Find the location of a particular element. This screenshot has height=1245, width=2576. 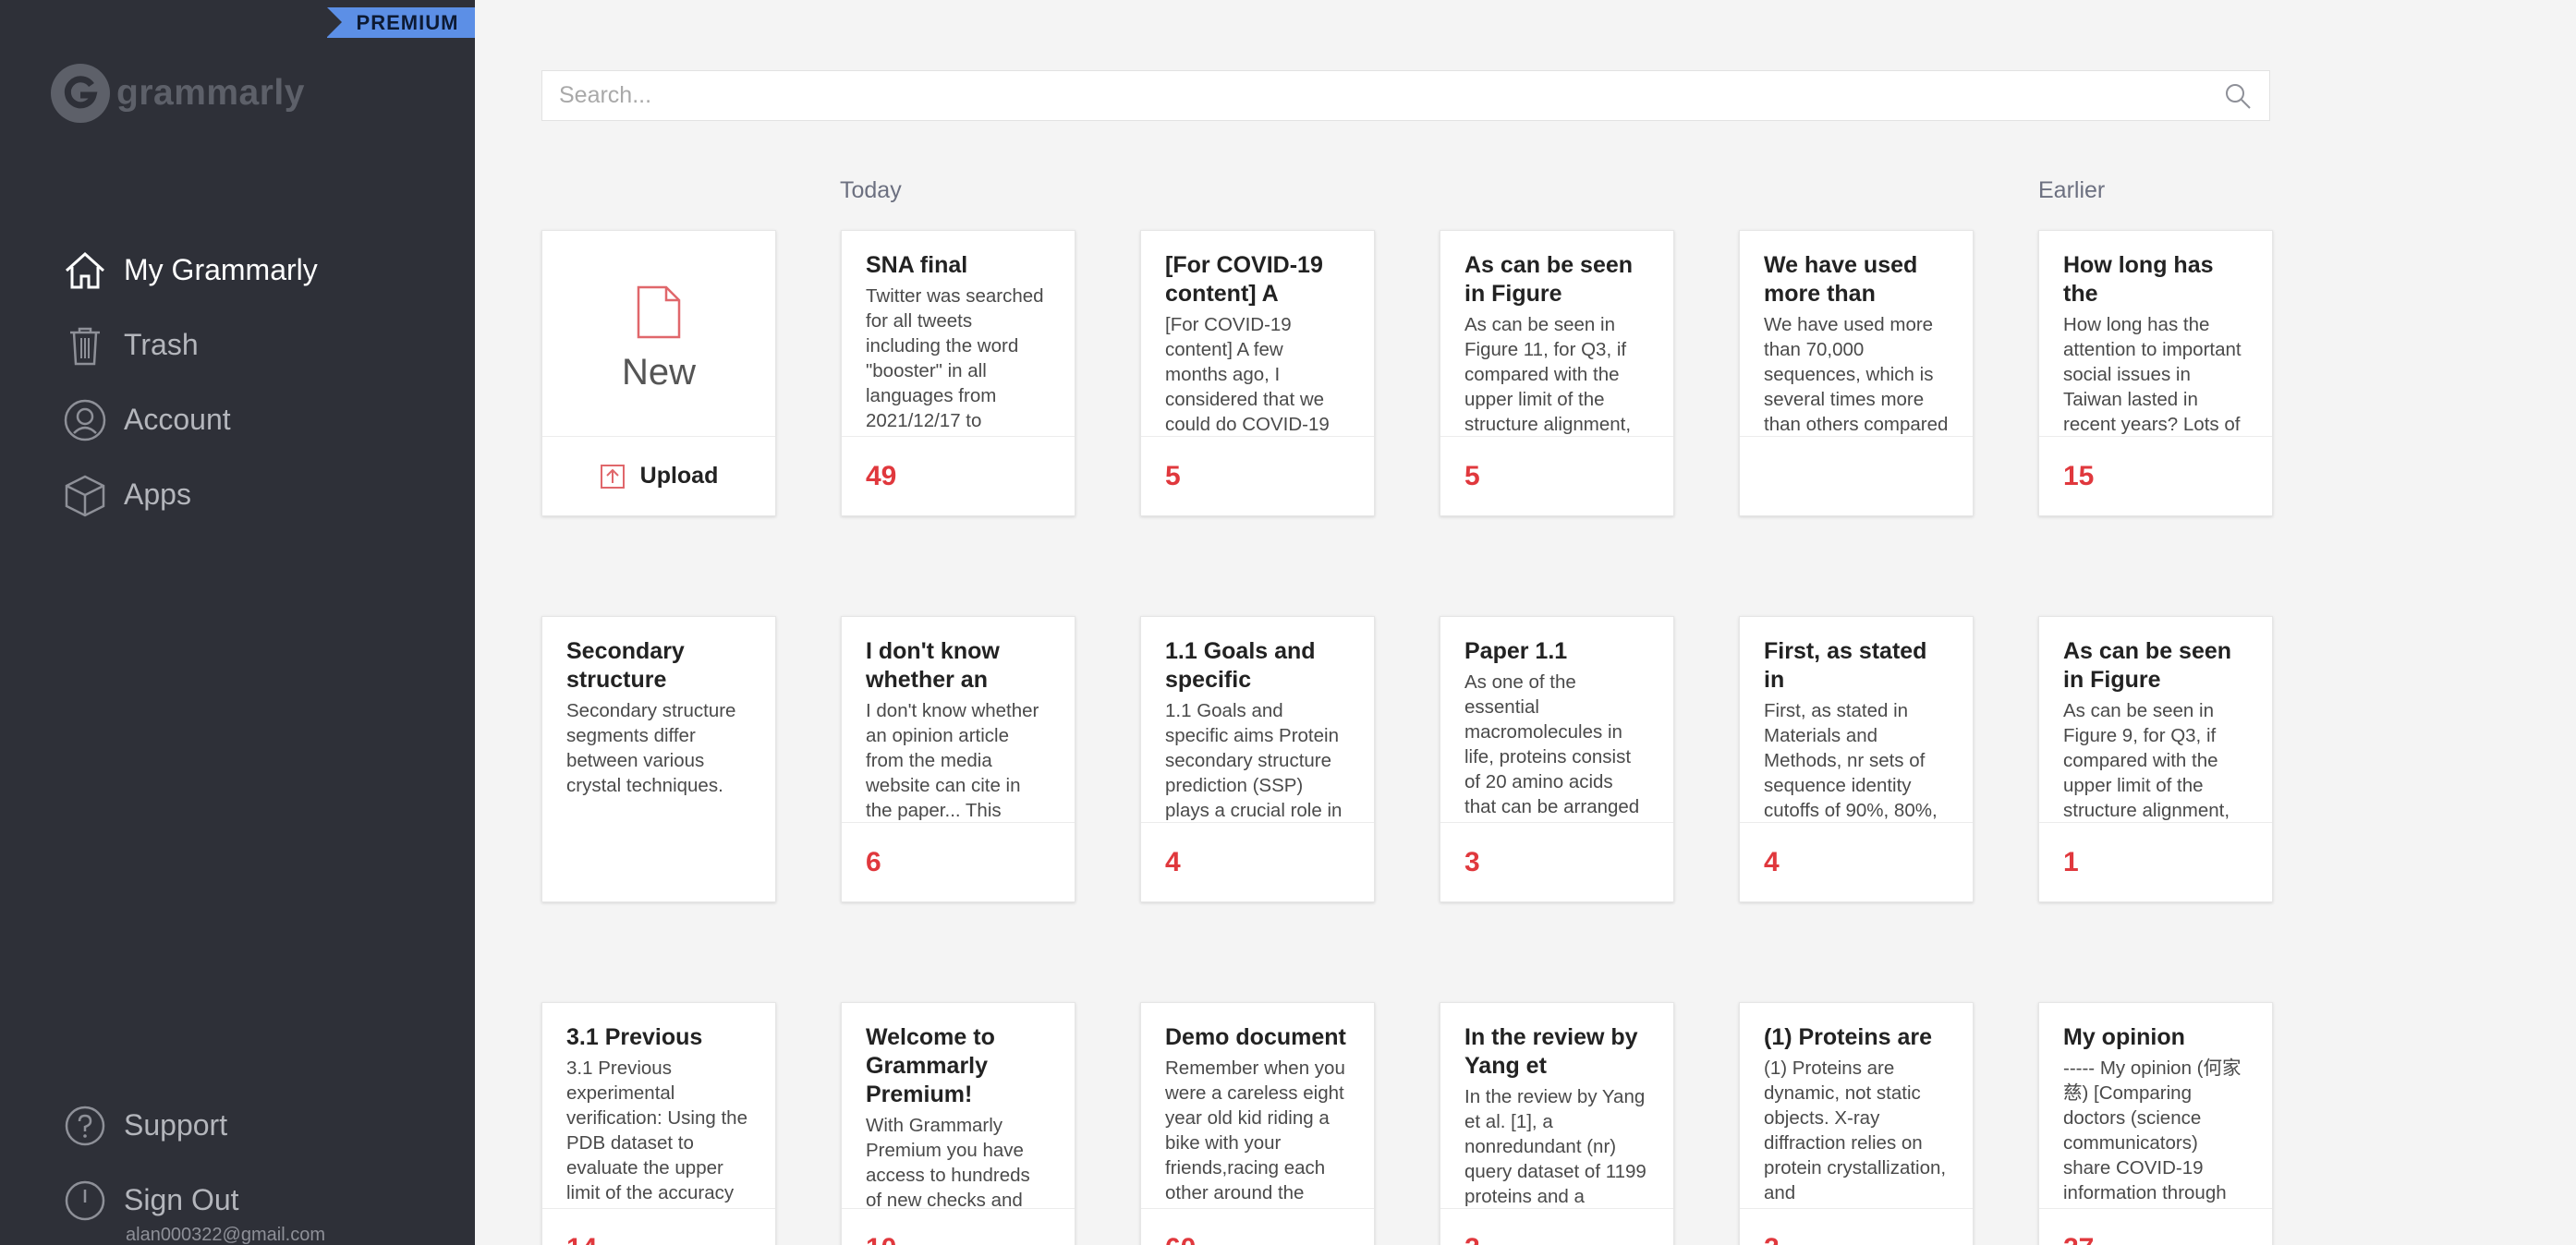

nav-label: Apps is located at coordinates (157, 494).